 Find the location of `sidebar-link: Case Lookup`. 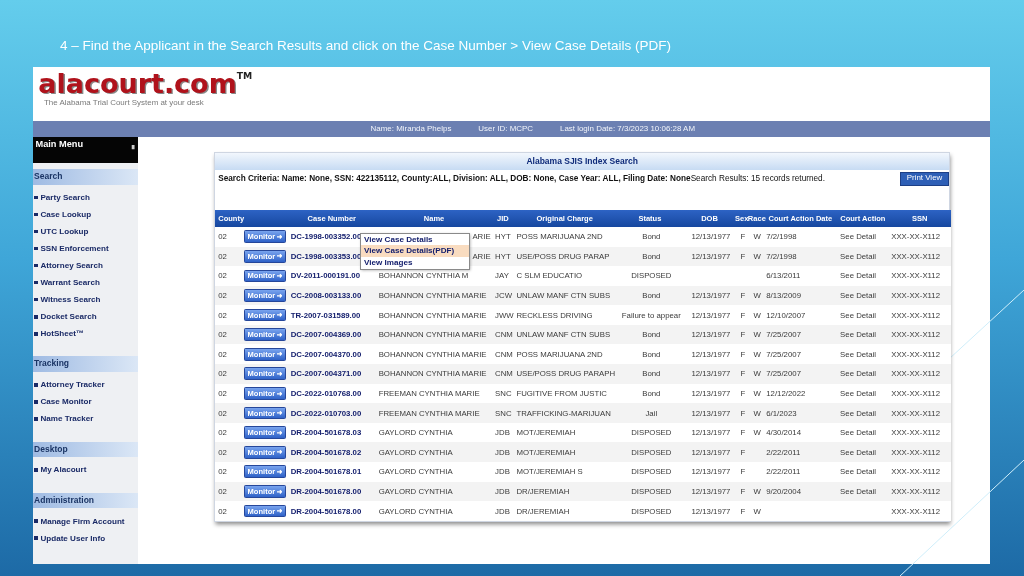

sidebar-link: Case Lookup is located at coordinates (85, 215).